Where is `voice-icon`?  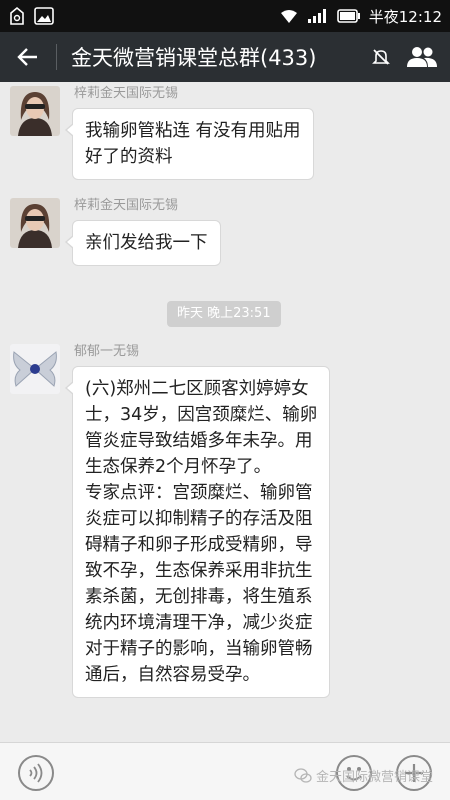
voice-icon is located at coordinates (36, 773).